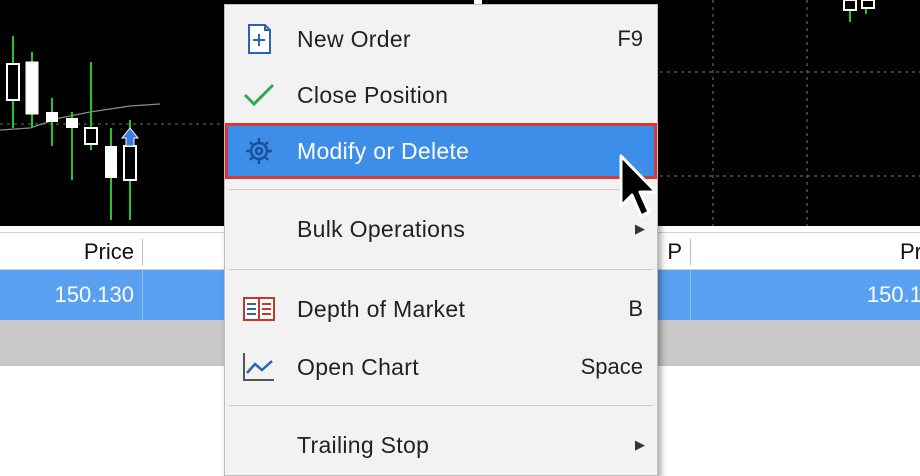  I want to click on price-cell-2: 150.1, so click(893, 294).